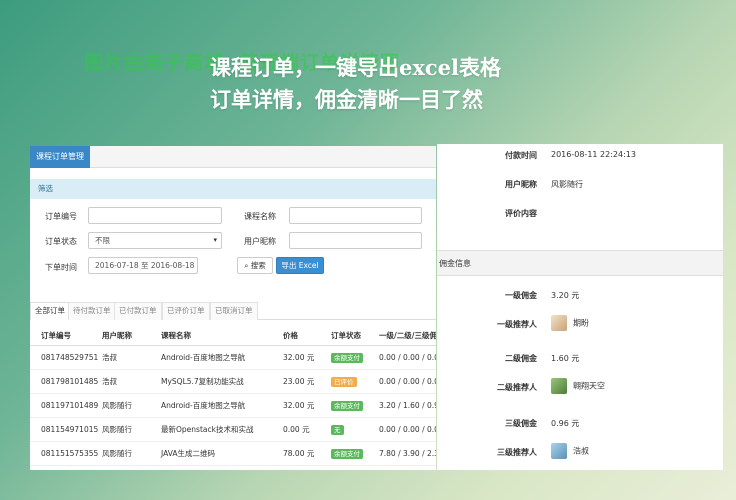 This screenshot has height=500, width=736. I want to click on level2-referrer-label: 二级推荐人, so click(517, 387).